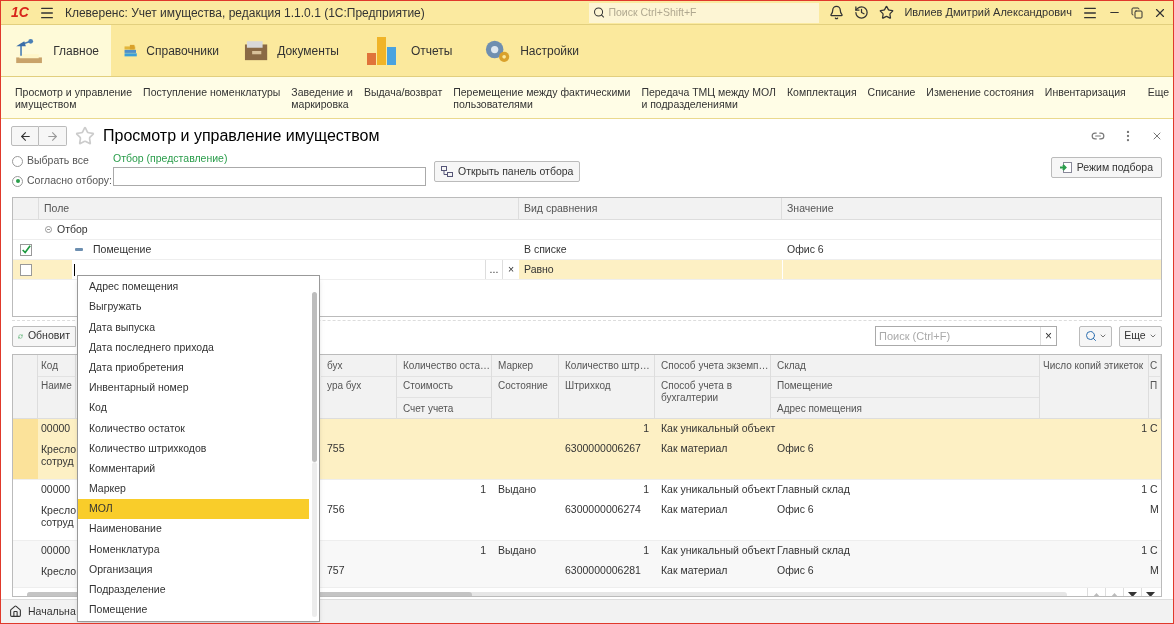 Image resolution: width=1174 pixels, height=624 pixels. I want to click on dropdown-item: Комментарий, so click(193, 468).